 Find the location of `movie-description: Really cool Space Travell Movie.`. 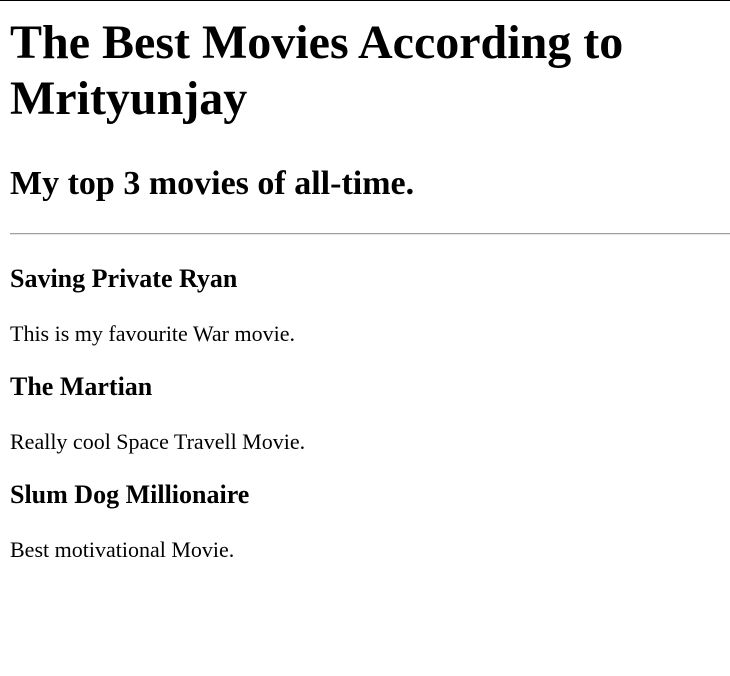

movie-description: Really cool Space Travell Movie. is located at coordinates (158, 441).